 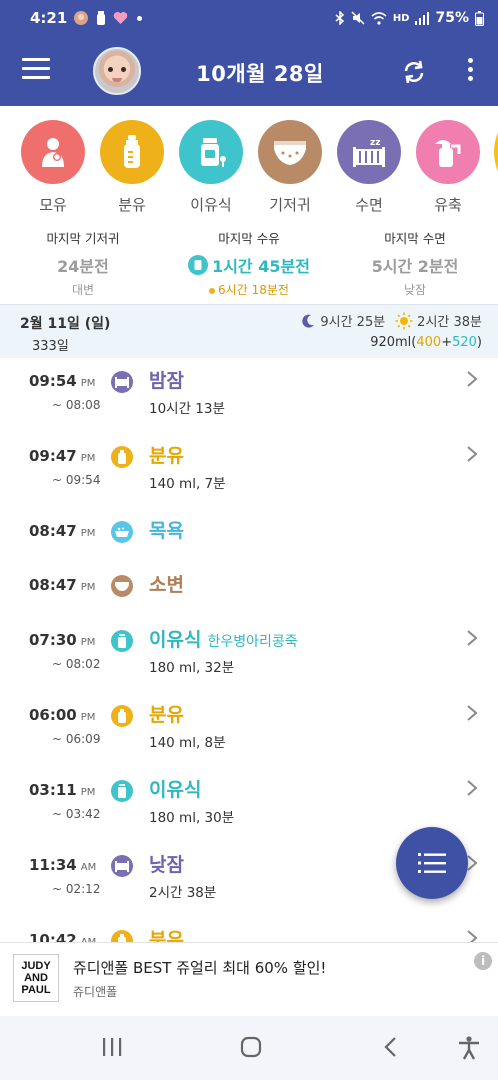 I want to click on breastfeeding-icon, so click(x=53, y=152).